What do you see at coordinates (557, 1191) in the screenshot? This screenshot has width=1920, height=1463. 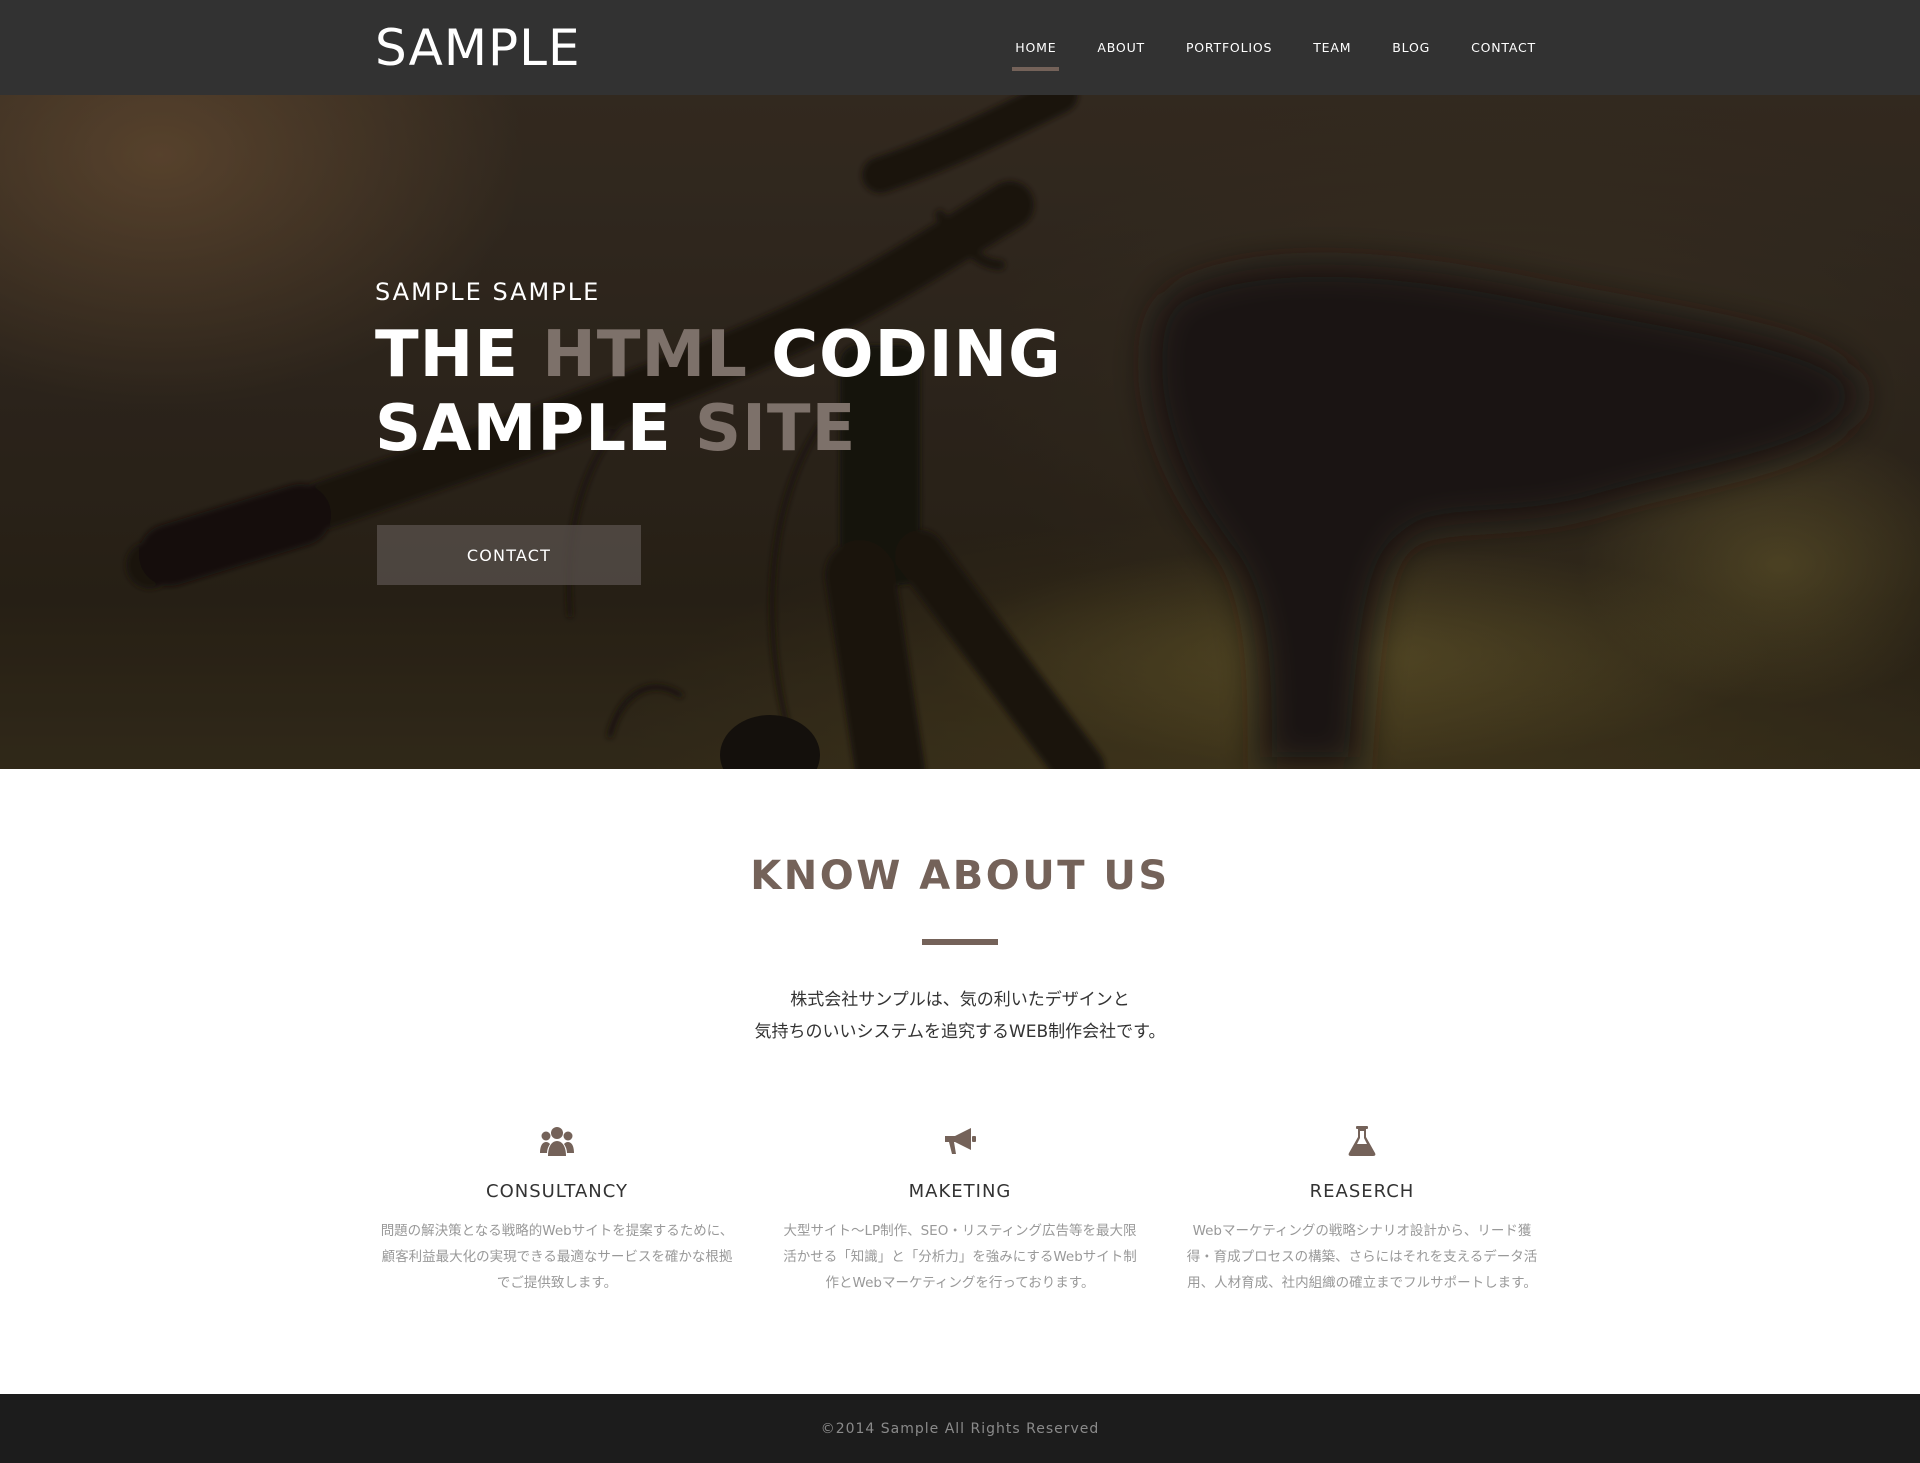 I see `service-name: CONSULTANCY` at bounding box center [557, 1191].